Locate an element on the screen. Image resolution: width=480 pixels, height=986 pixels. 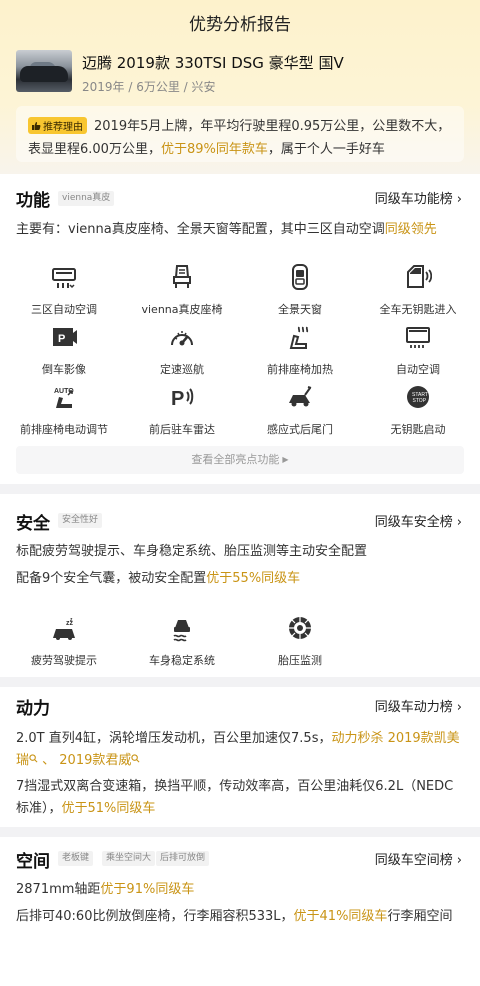
safety-section-tag: 安全性好 is located at coordinates (80, 520).